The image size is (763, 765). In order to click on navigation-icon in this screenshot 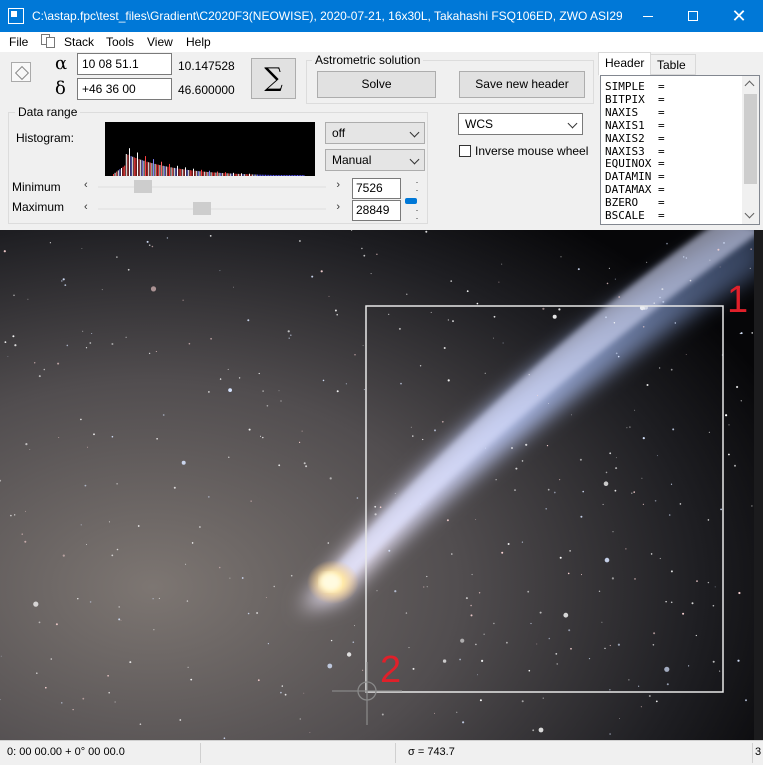, I will do `click(21, 72)`.